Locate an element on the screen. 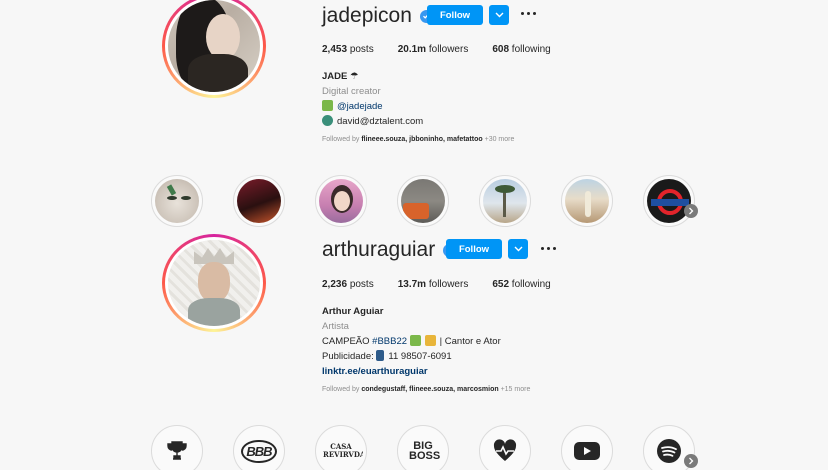 The height and width of the screenshot is (470, 828). trophy-icon is located at coordinates (177, 450).